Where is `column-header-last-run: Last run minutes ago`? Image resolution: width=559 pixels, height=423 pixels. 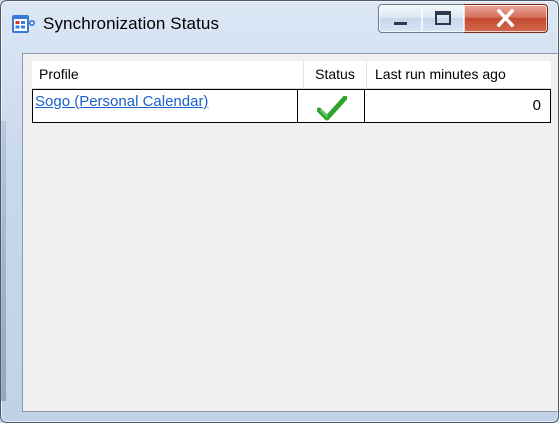 column-header-last-run: Last run minutes ago is located at coordinates (459, 74).